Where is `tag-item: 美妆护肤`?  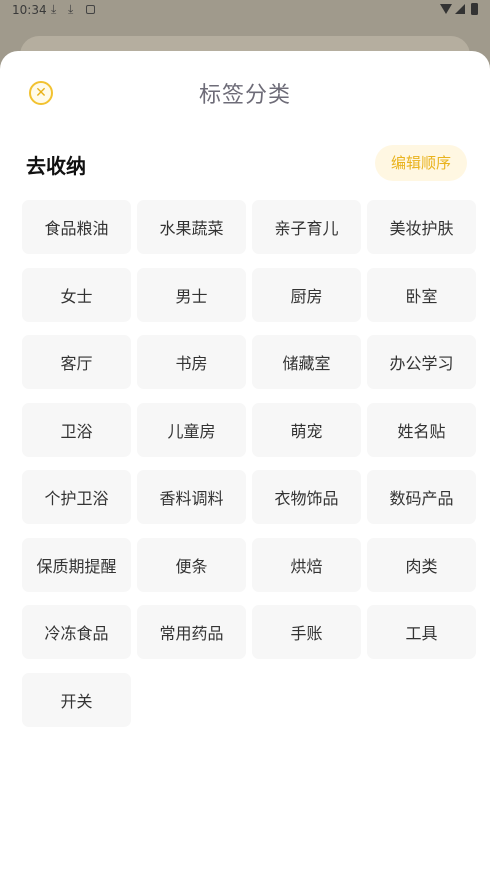
tag-item: 美妆护肤 is located at coordinates (421, 227).